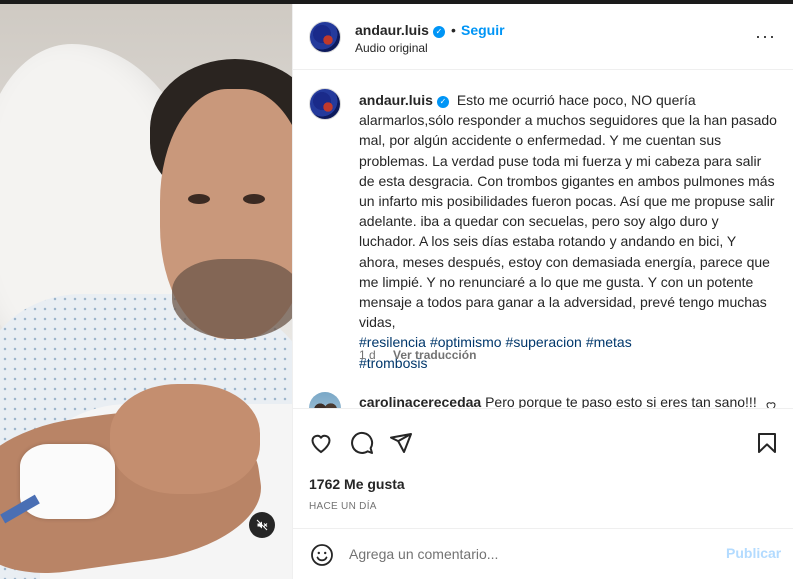 This screenshot has height=579, width=793. I want to click on caption-username: andaur.luis ✓, so click(404, 100).